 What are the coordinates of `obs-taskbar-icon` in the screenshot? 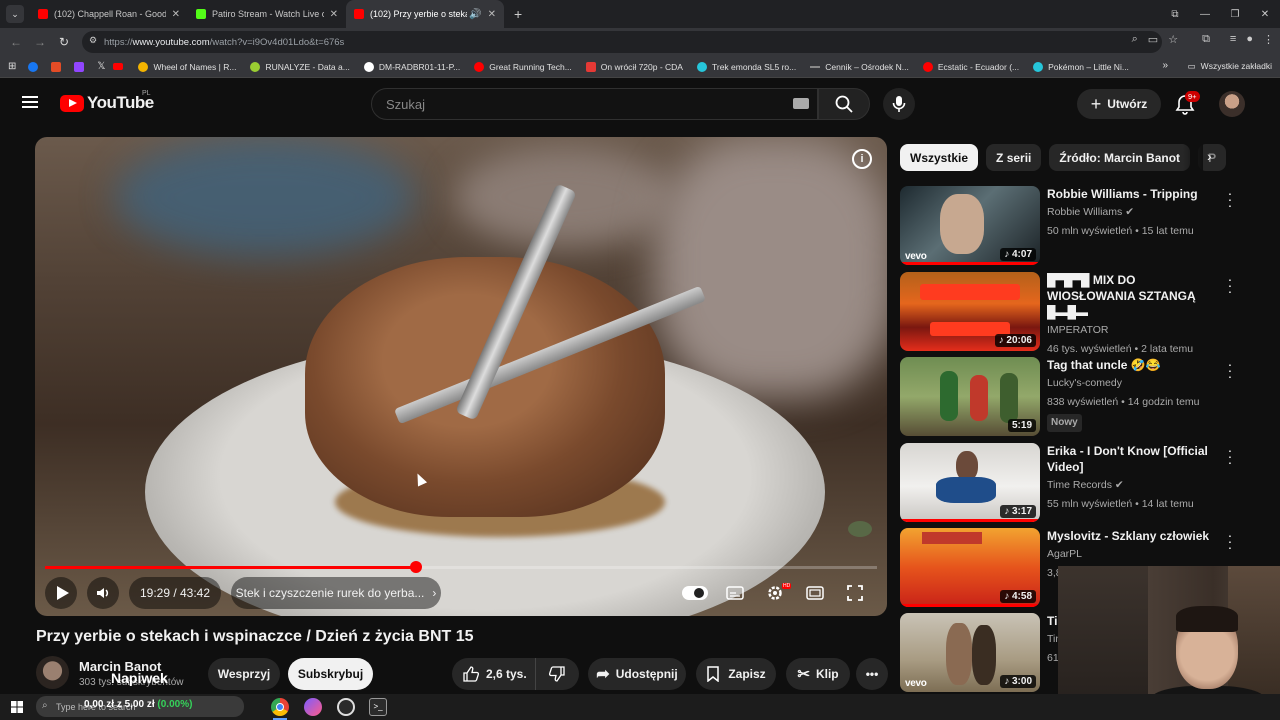 It's located at (346, 707).